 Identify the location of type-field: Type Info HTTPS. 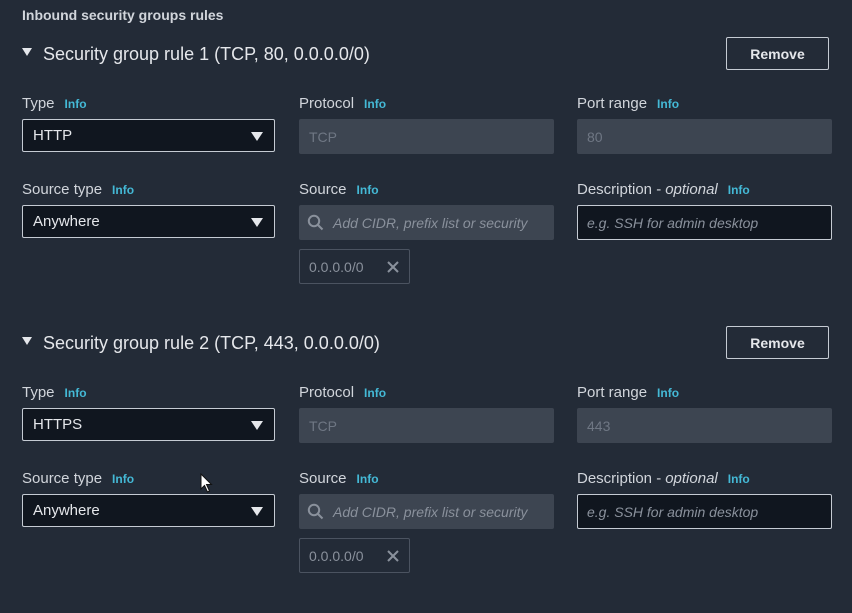
(149, 412).